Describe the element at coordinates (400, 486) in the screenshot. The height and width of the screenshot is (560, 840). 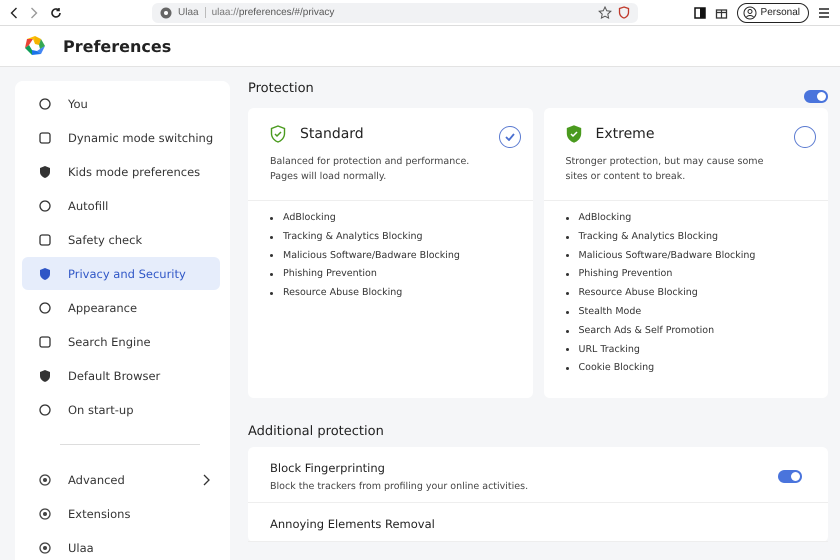
I see `setting-description: Block the trackers from profiling your online activities.` at that location.